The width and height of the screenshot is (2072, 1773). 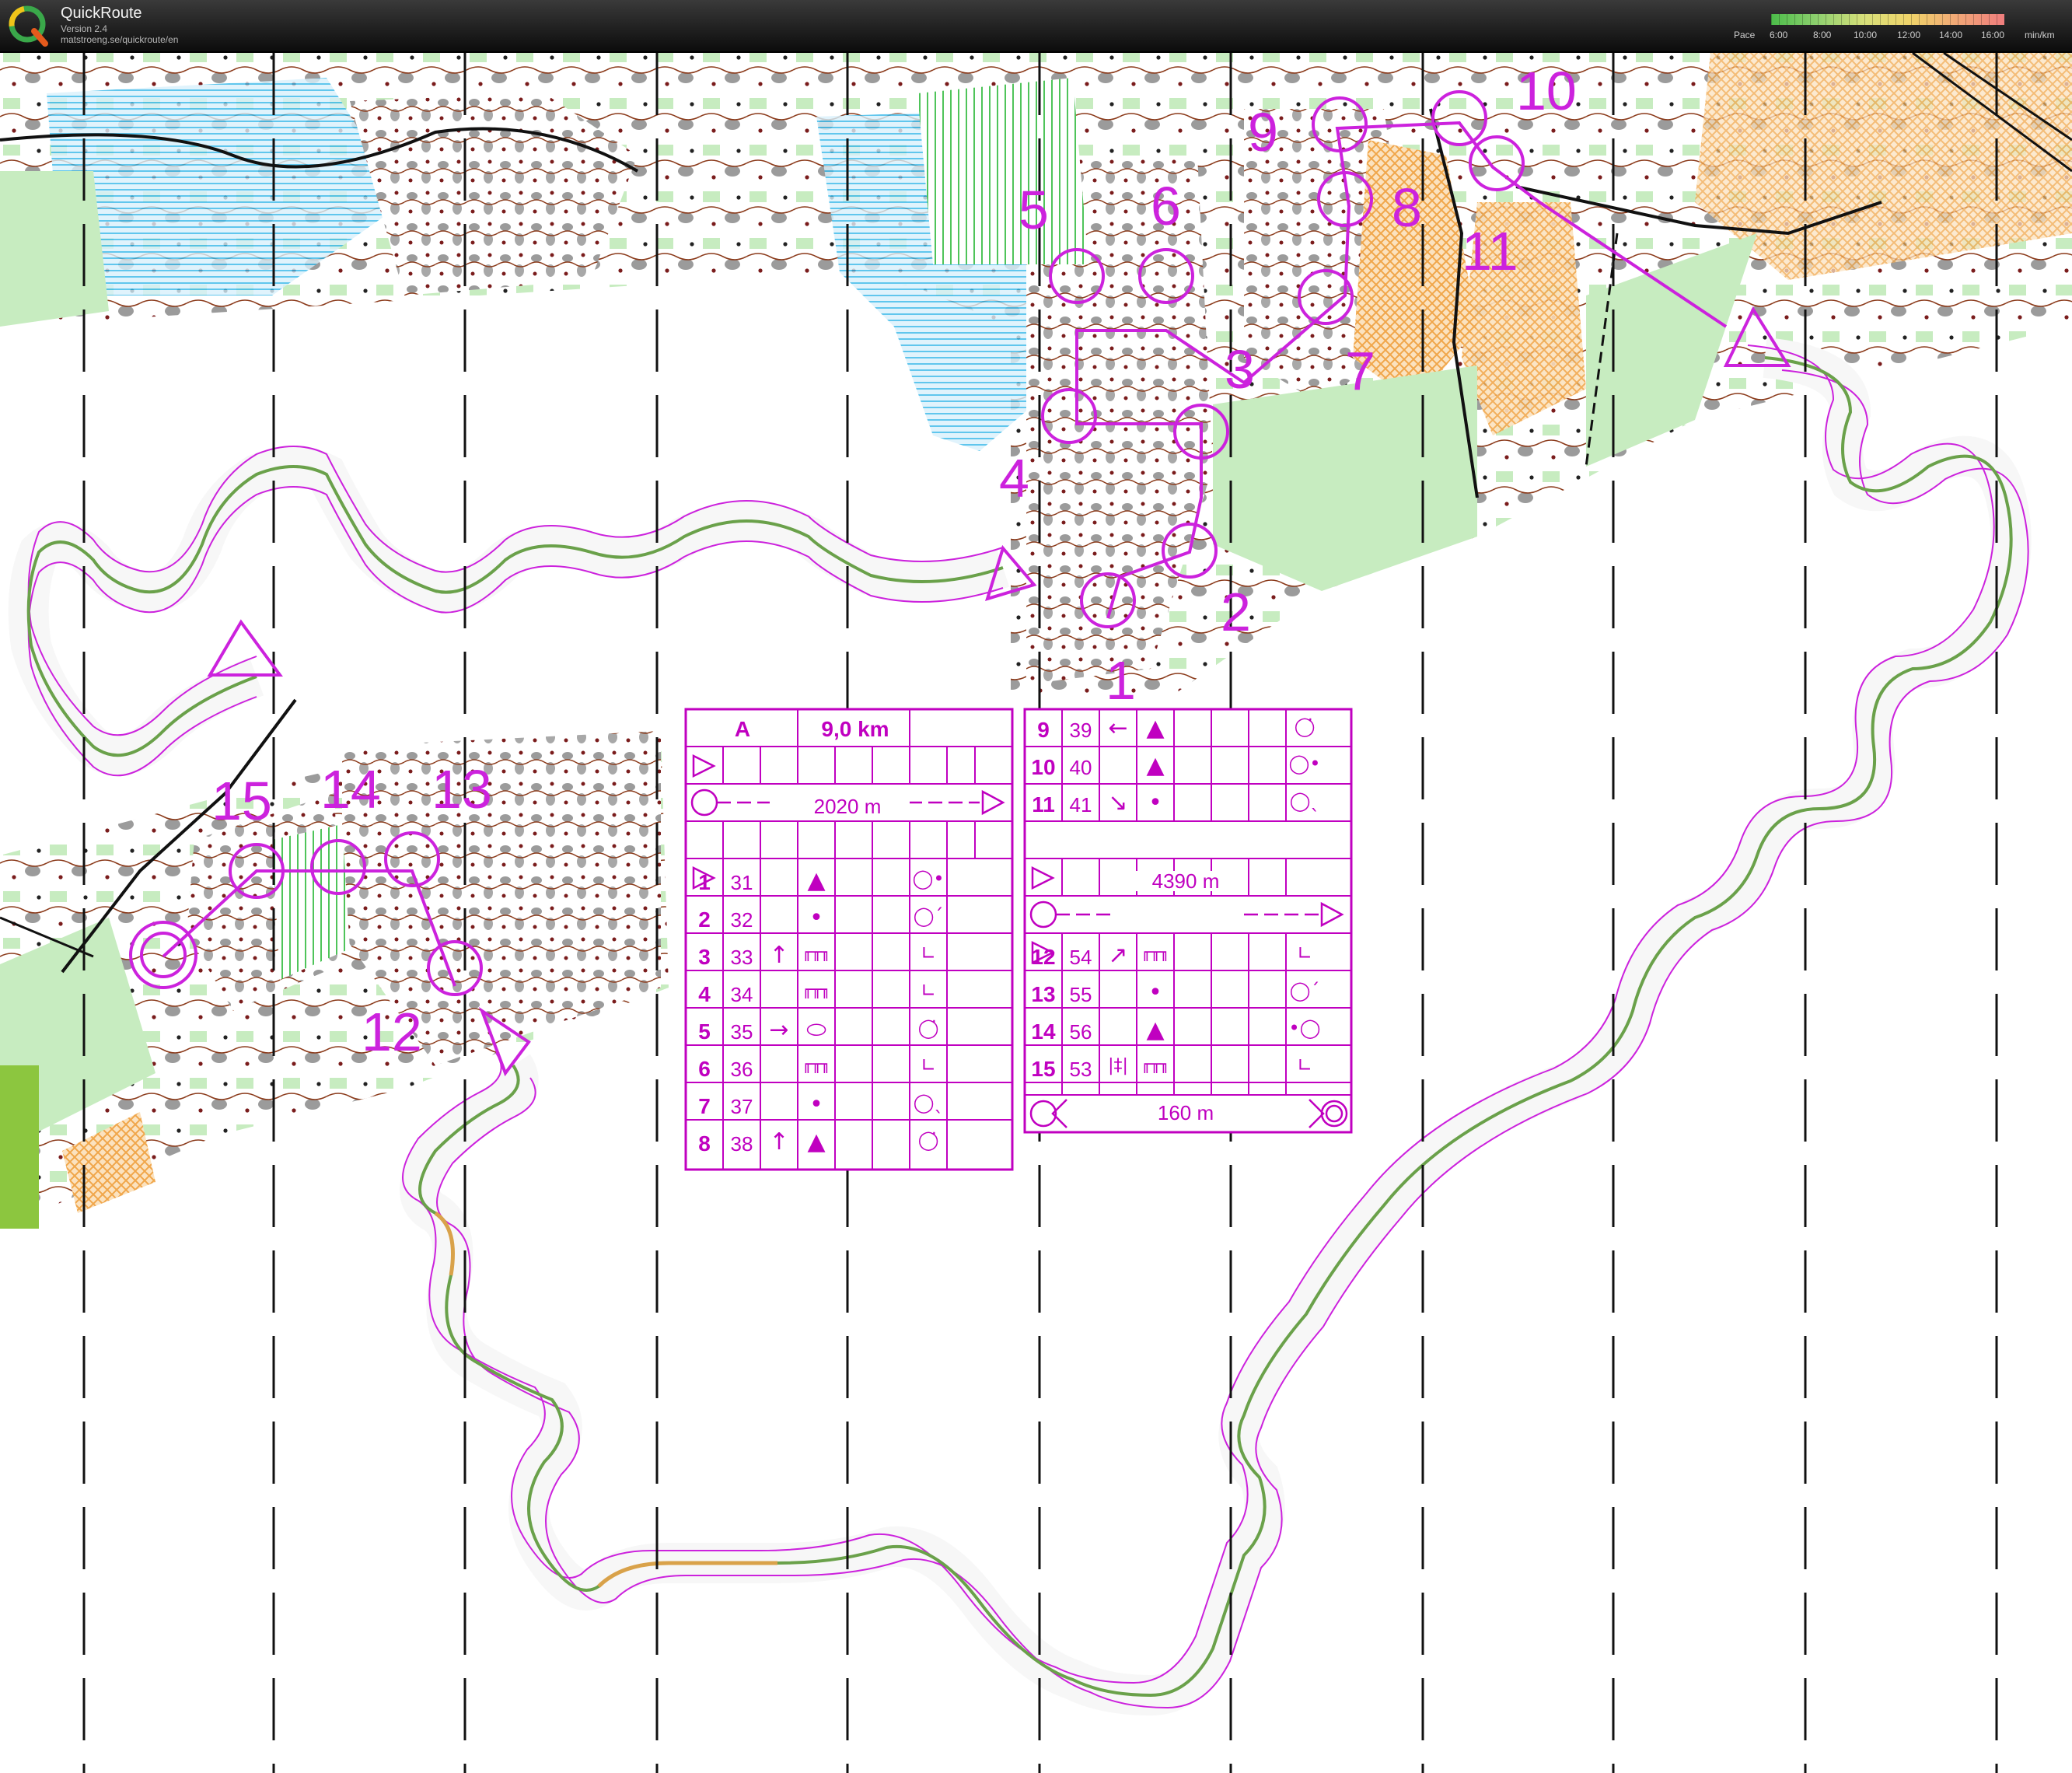 I want to click on position-symbol: ◯ˊ, so click(x=1304, y=991).